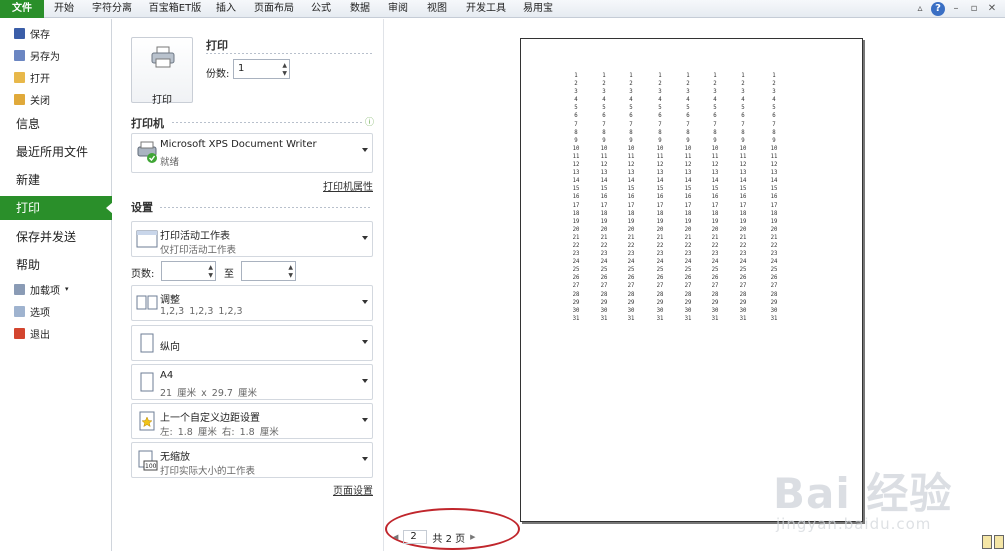  What do you see at coordinates (32, 77) in the screenshot?
I see `nav-open: 打开` at bounding box center [32, 77].